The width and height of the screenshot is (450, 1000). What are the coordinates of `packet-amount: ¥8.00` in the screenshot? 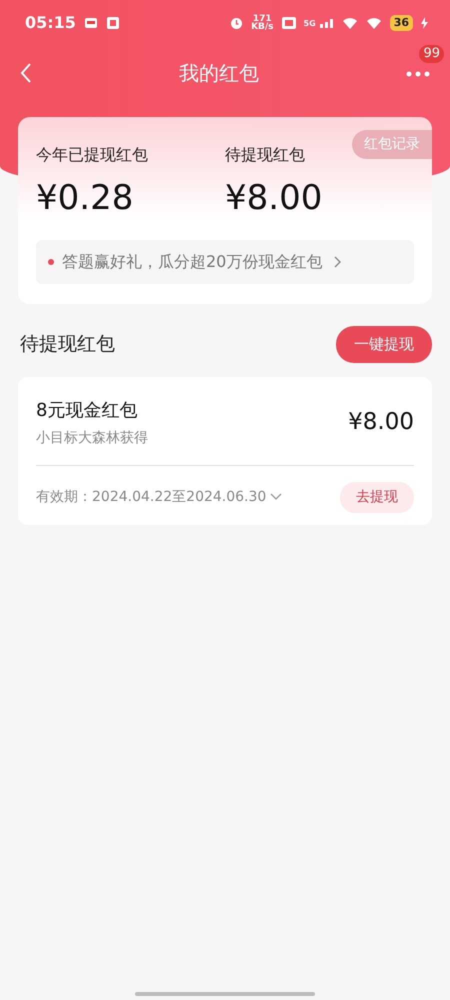 It's located at (381, 423).